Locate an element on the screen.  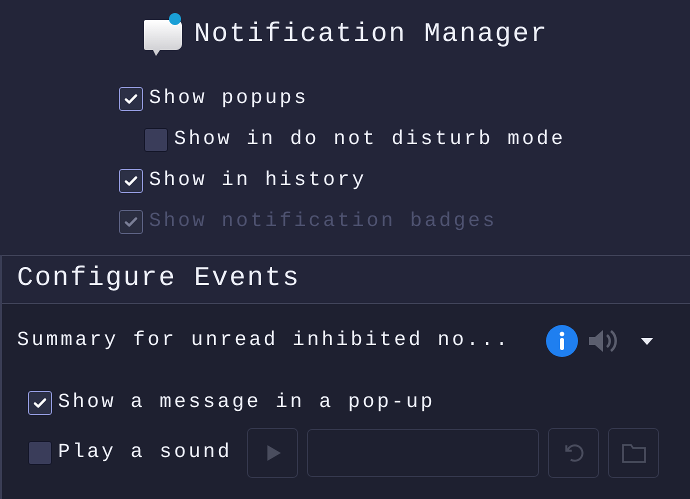
section-title: Configure Events is located at coordinates (158, 279).